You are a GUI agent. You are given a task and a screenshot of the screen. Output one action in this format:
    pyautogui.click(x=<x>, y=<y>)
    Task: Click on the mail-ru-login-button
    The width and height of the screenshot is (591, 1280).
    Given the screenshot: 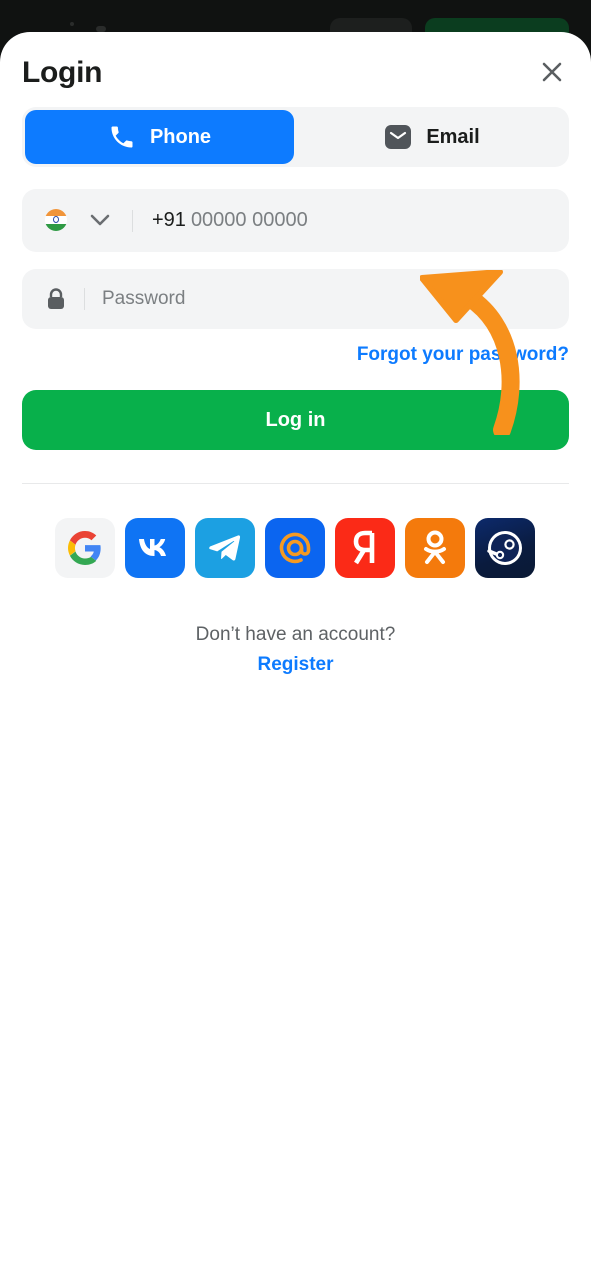 What is the action you would take?
    pyautogui.click(x=295, y=548)
    